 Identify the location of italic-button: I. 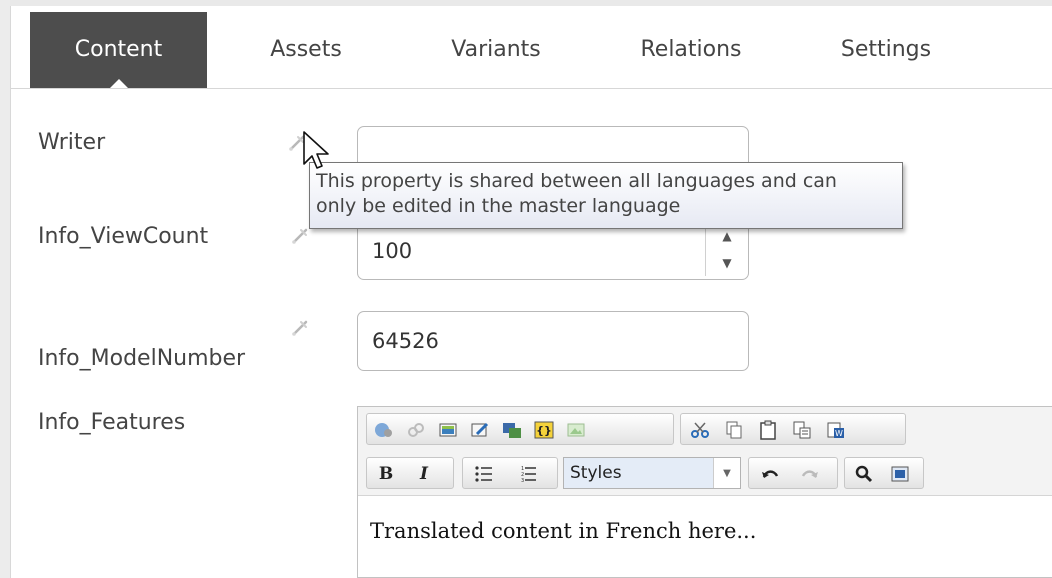
(424, 474).